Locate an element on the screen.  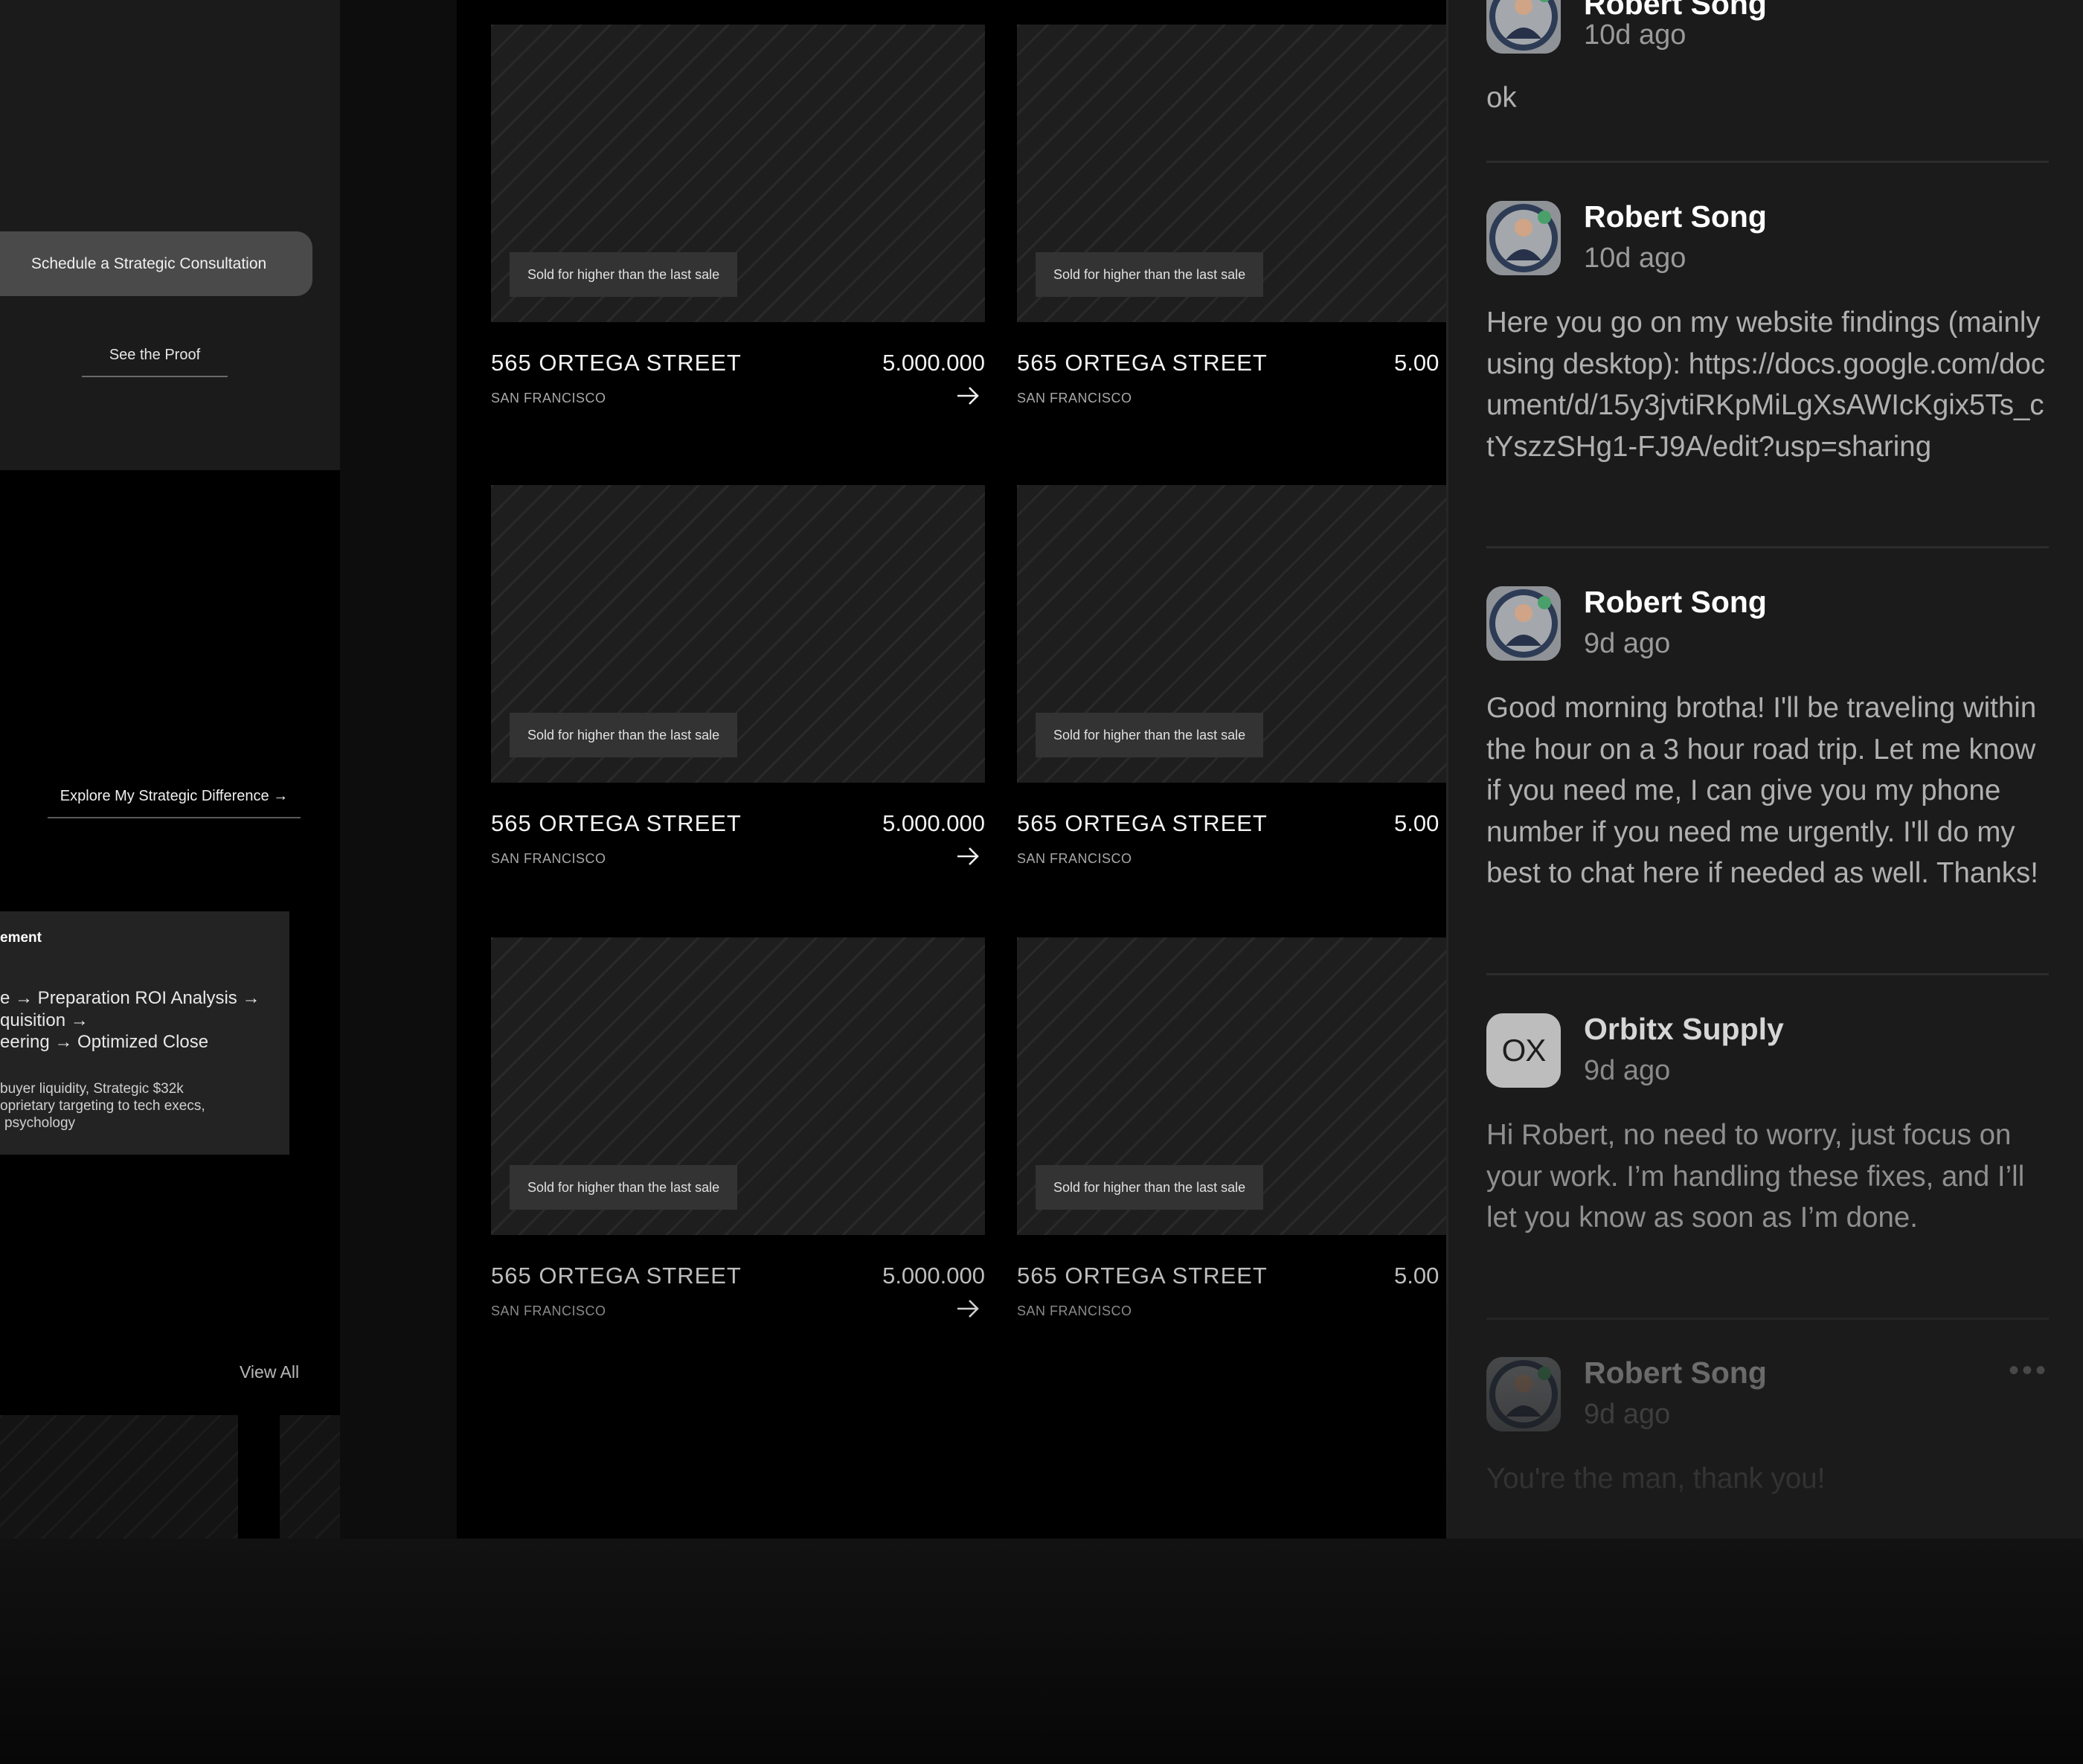
strategy-card-title: ement is located at coordinates (21, 938).